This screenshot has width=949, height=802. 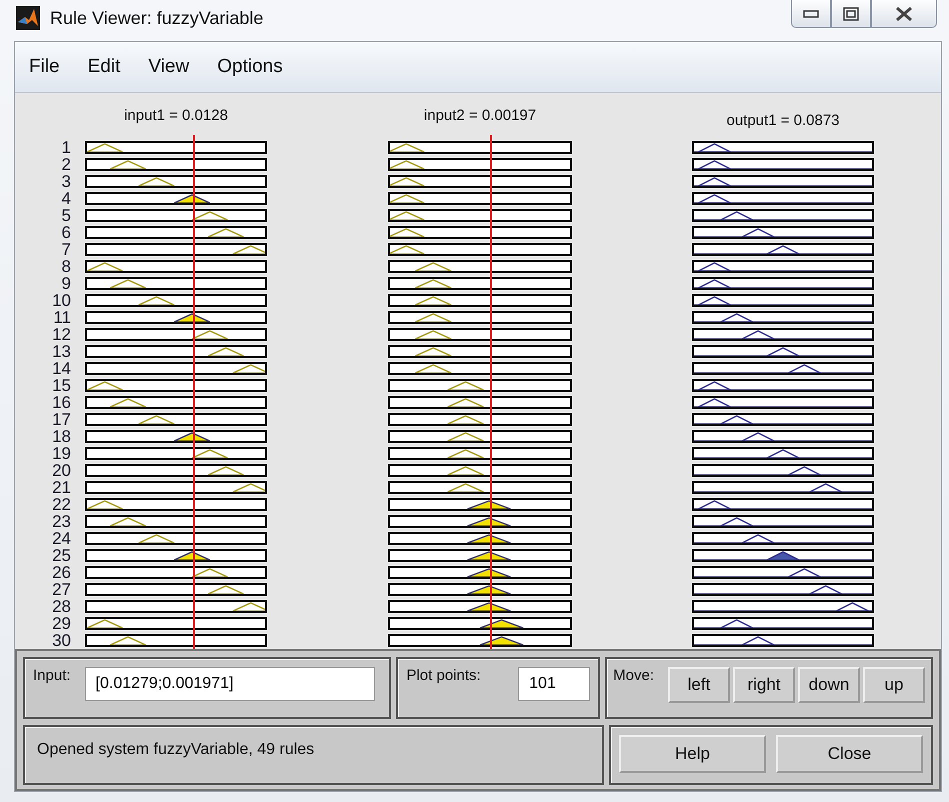 I want to click on close-button, so click(x=904, y=14).